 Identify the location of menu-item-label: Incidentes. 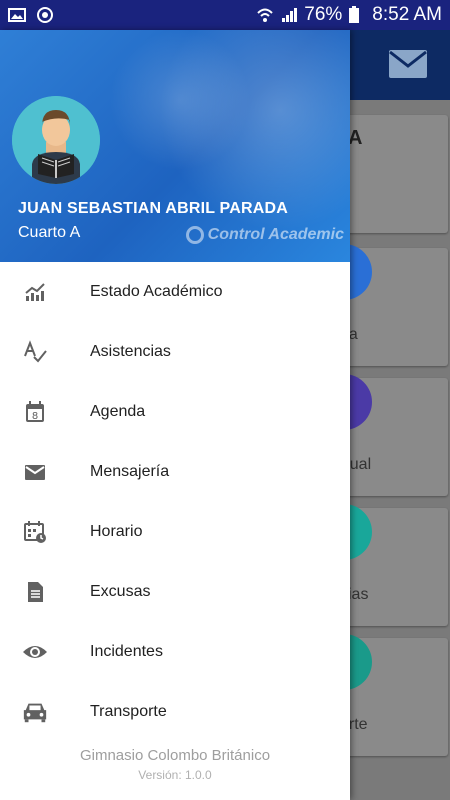
(126, 651).